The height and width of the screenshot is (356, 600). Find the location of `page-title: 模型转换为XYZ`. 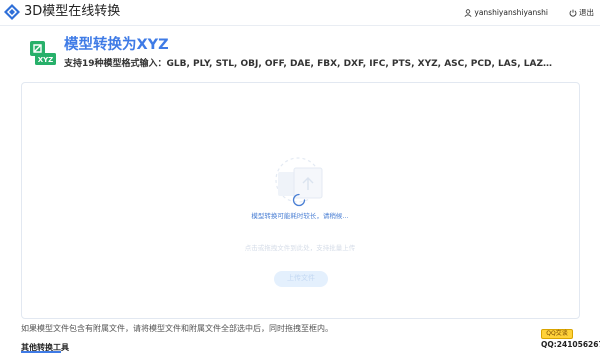

page-title: 模型转换为XYZ is located at coordinates (116, 45).